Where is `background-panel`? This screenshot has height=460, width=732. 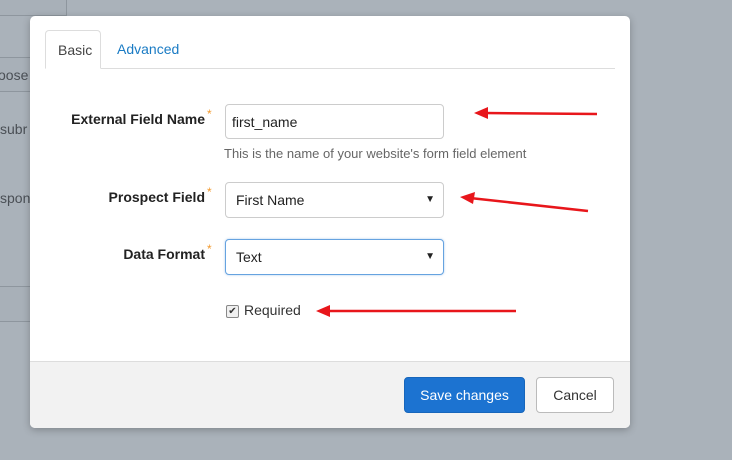 background-panel is located at coordinates (33, 8).